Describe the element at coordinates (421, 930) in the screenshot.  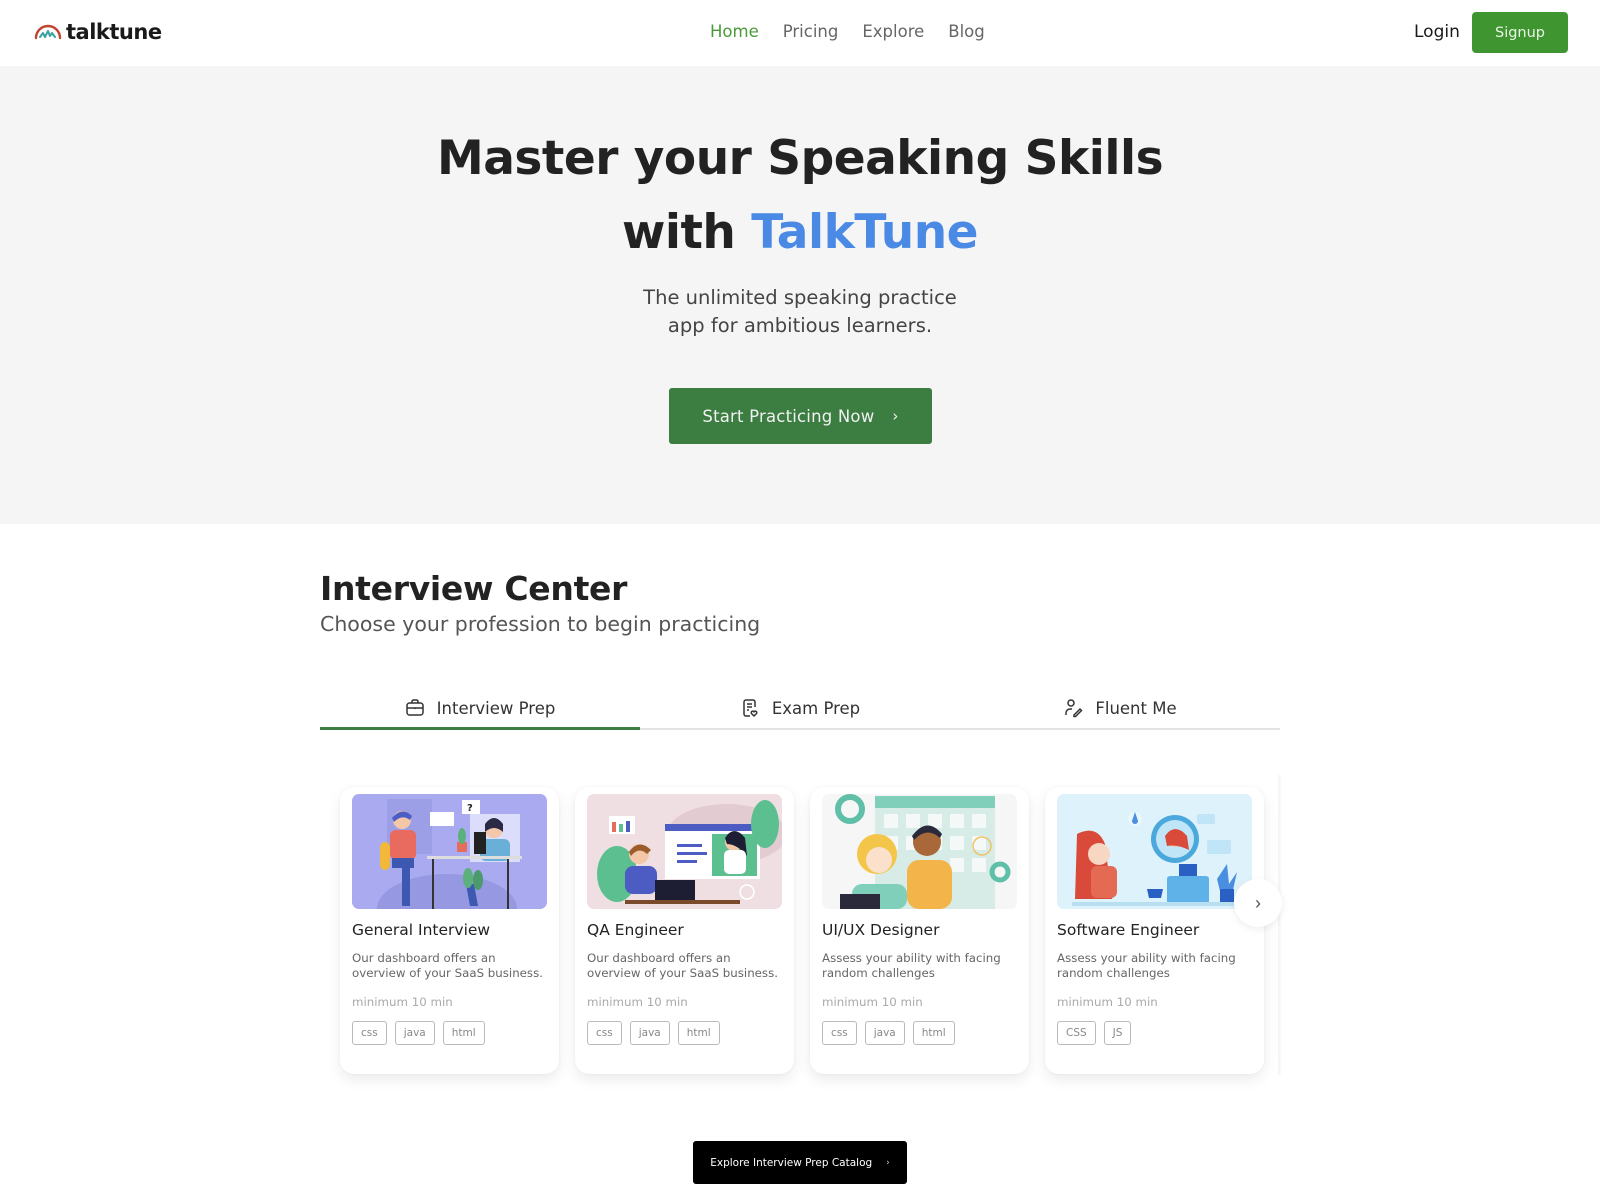
I see `card-title: General Interview` at that location.